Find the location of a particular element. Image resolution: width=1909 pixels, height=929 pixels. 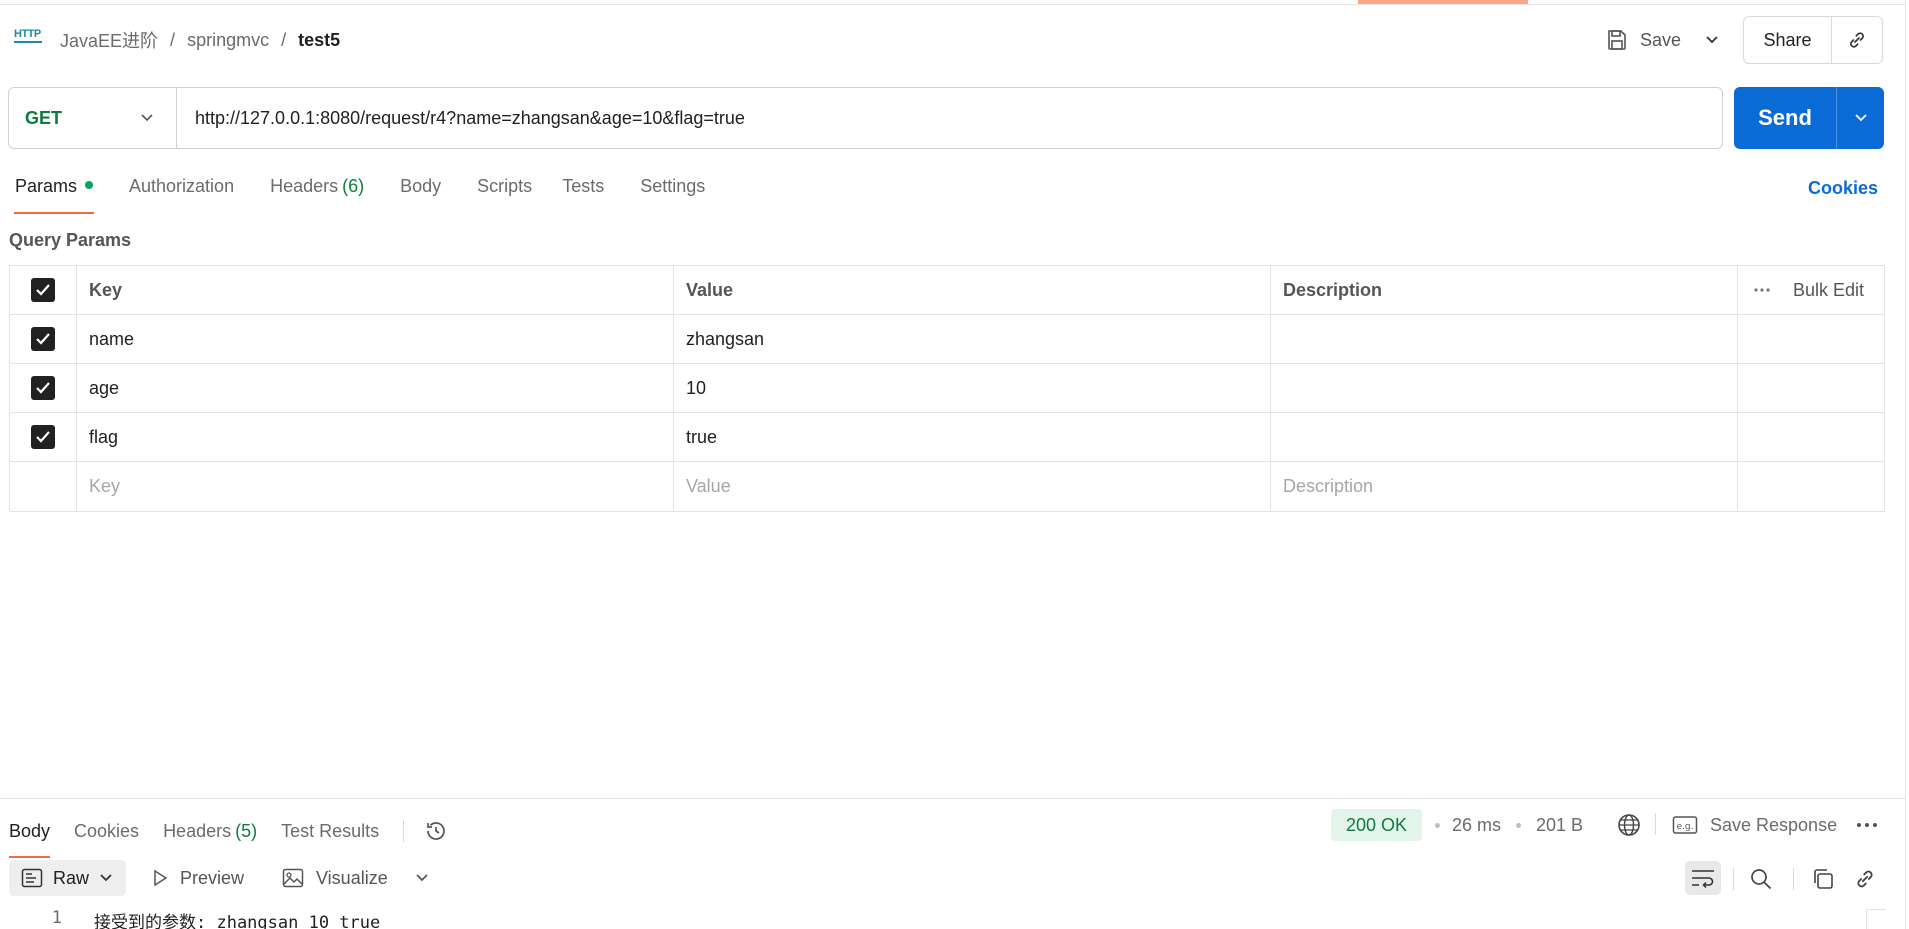

param-key-input: flag is located at coordinates (375, 437).